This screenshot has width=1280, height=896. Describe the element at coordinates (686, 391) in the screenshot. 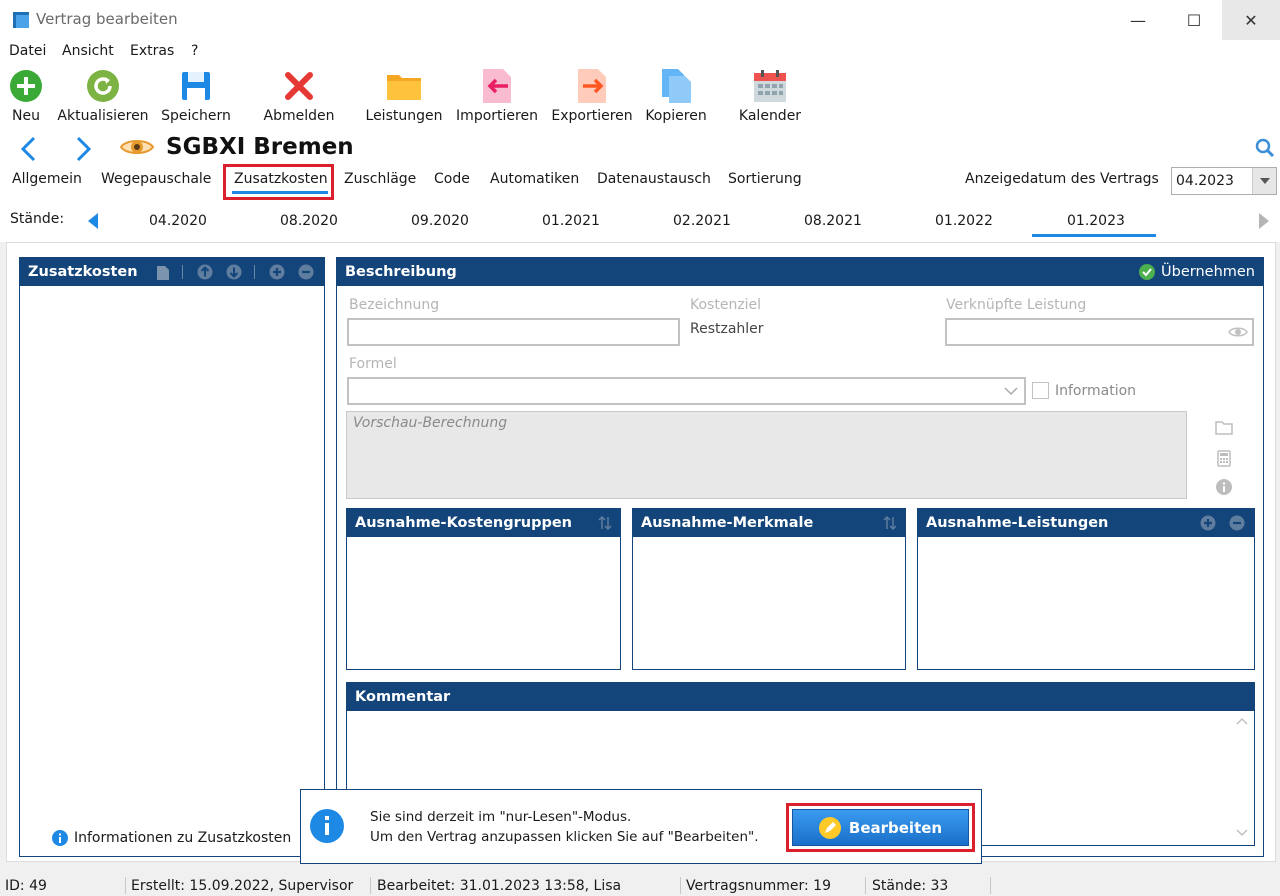

I see `formel-select` at that location.